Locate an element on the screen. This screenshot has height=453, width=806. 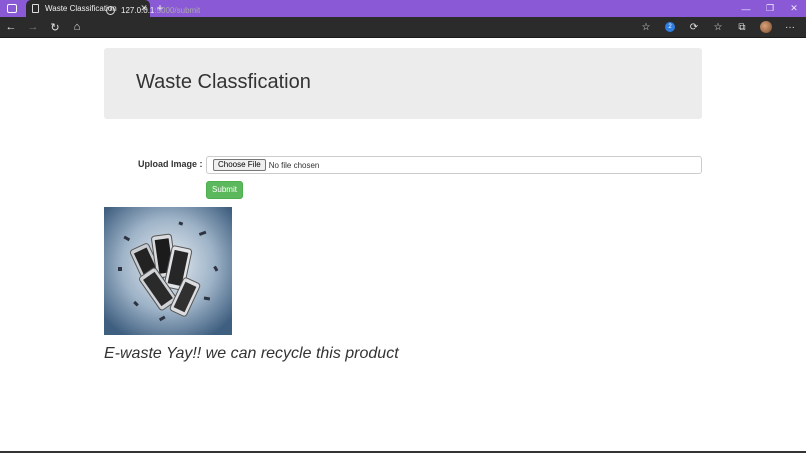
url-path: :5000/submit is located at coordinates (177, 10).